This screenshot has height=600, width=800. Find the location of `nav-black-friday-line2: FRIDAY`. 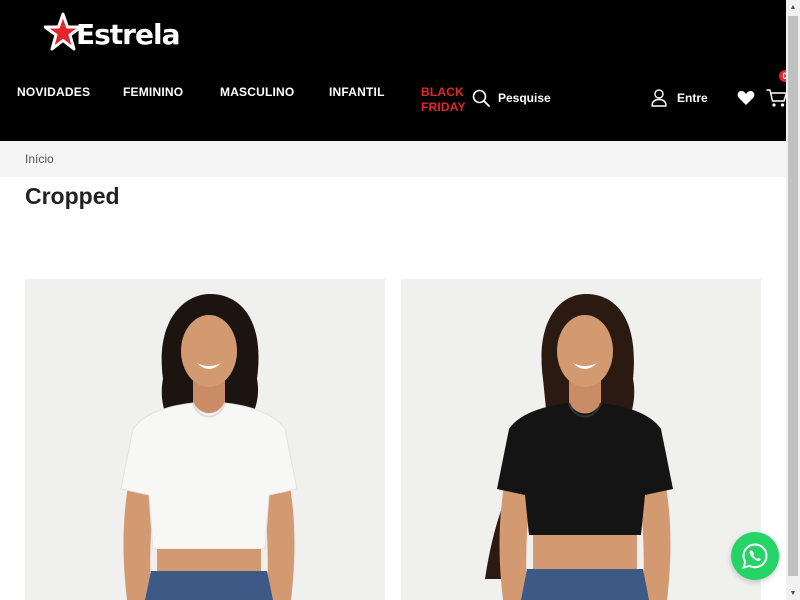

nav-black-friday-line2: FRIDAY is located at coordinates (443, 107).